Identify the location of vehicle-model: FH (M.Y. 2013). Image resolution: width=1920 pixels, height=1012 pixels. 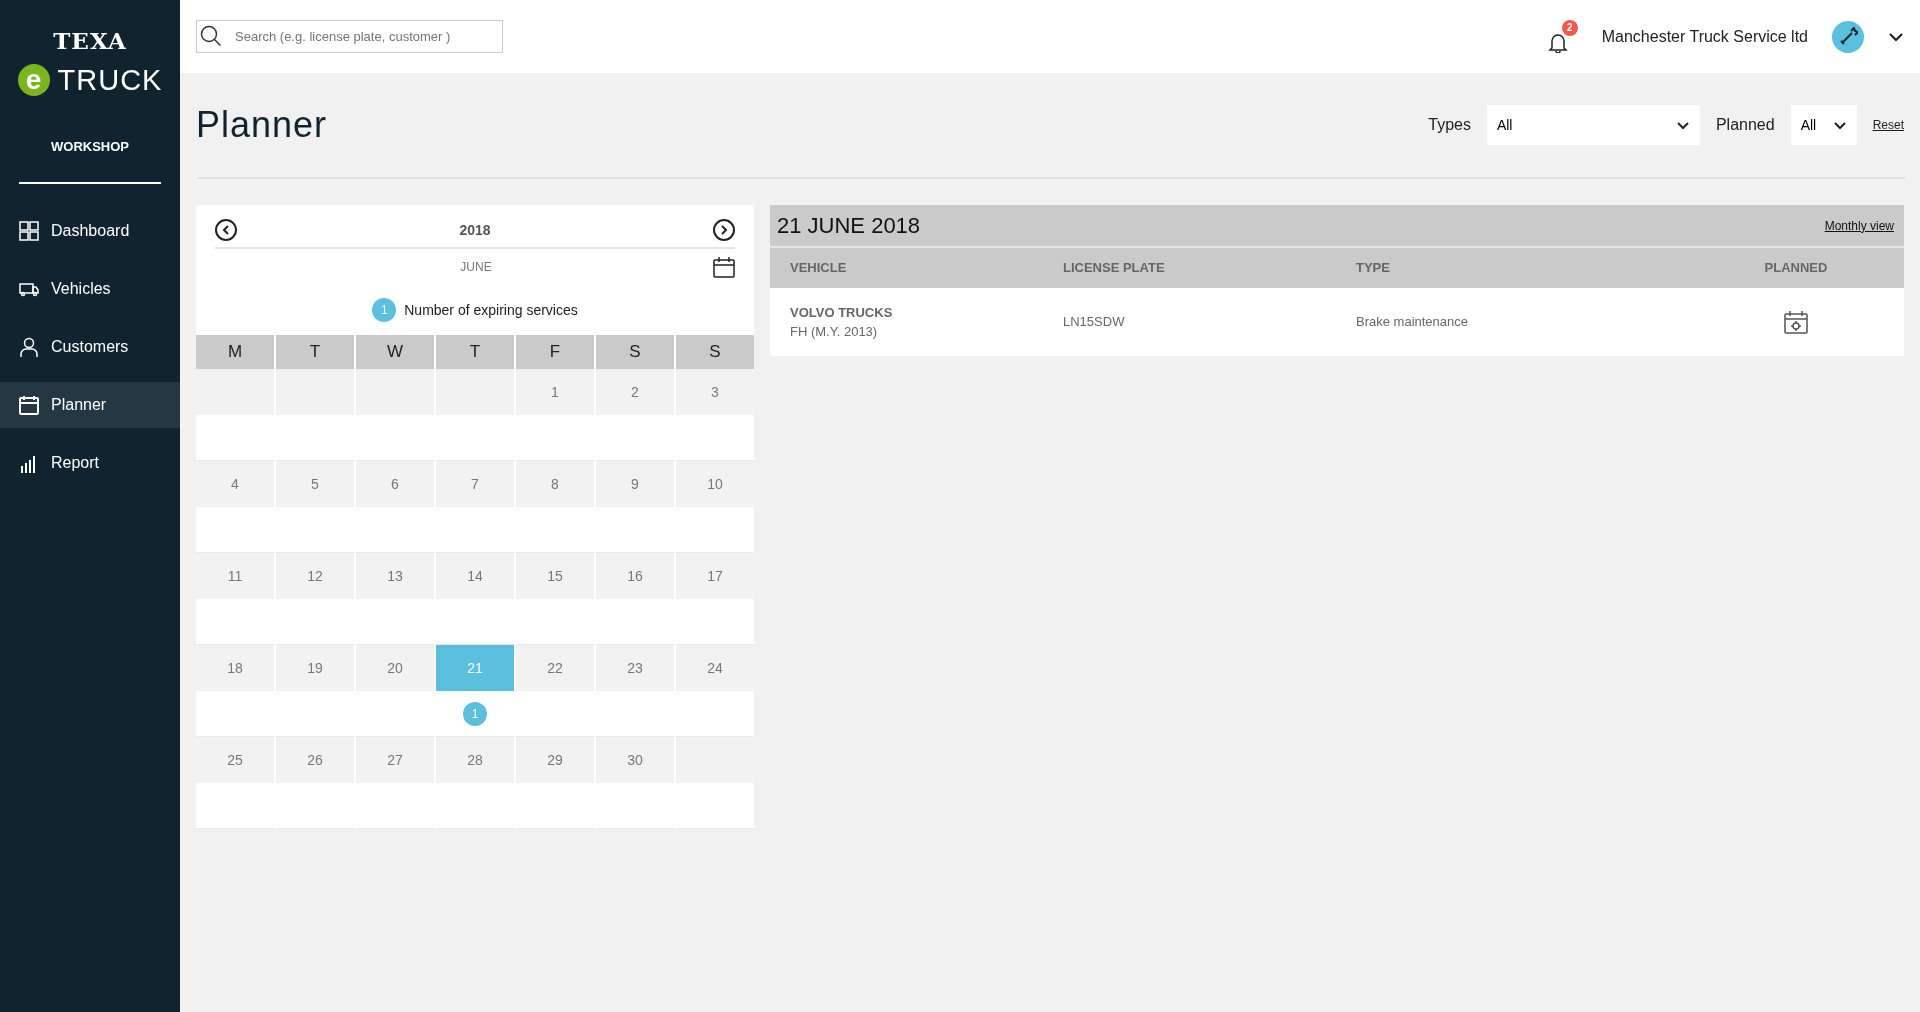
(834, 332).